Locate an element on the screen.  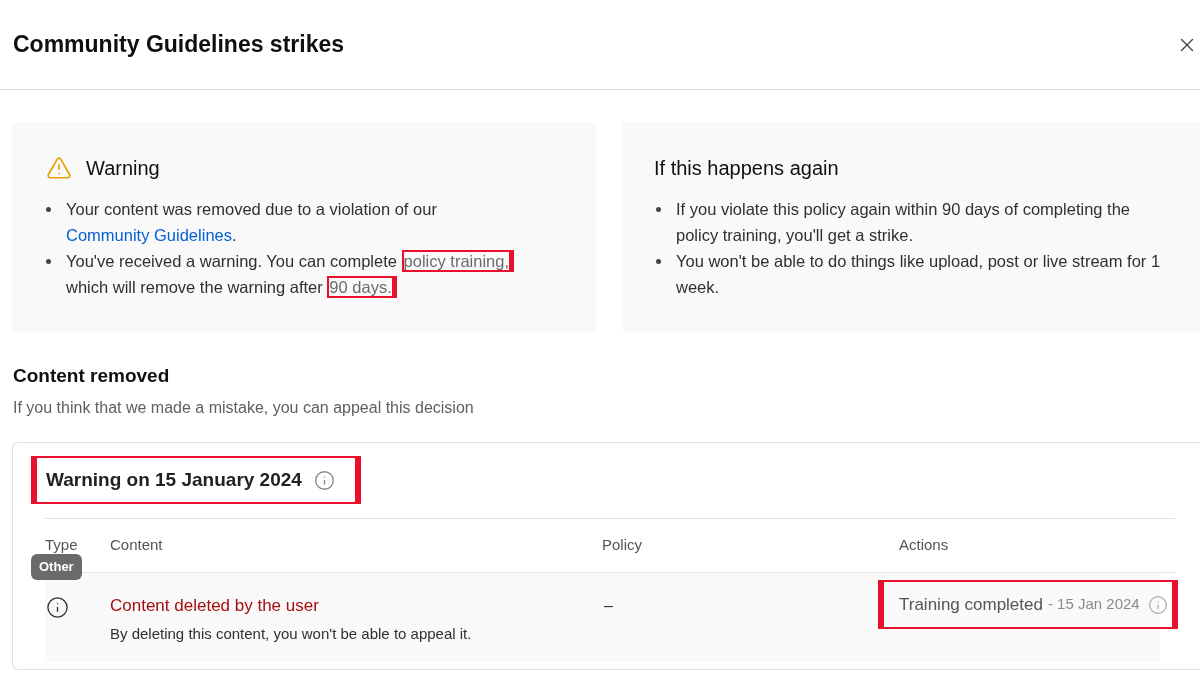
bullet-text: You've received a warning. You can complete policy training, which will remove the warning after 90 days. is located at coordinates (308, 274).